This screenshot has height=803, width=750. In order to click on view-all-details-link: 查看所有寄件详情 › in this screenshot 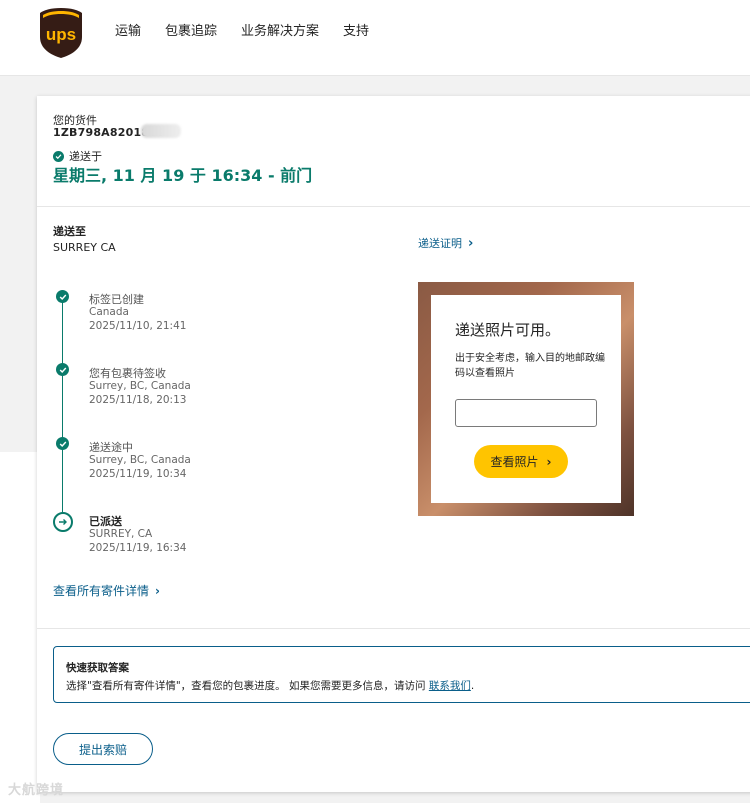, I will do `click(106, 590)`.